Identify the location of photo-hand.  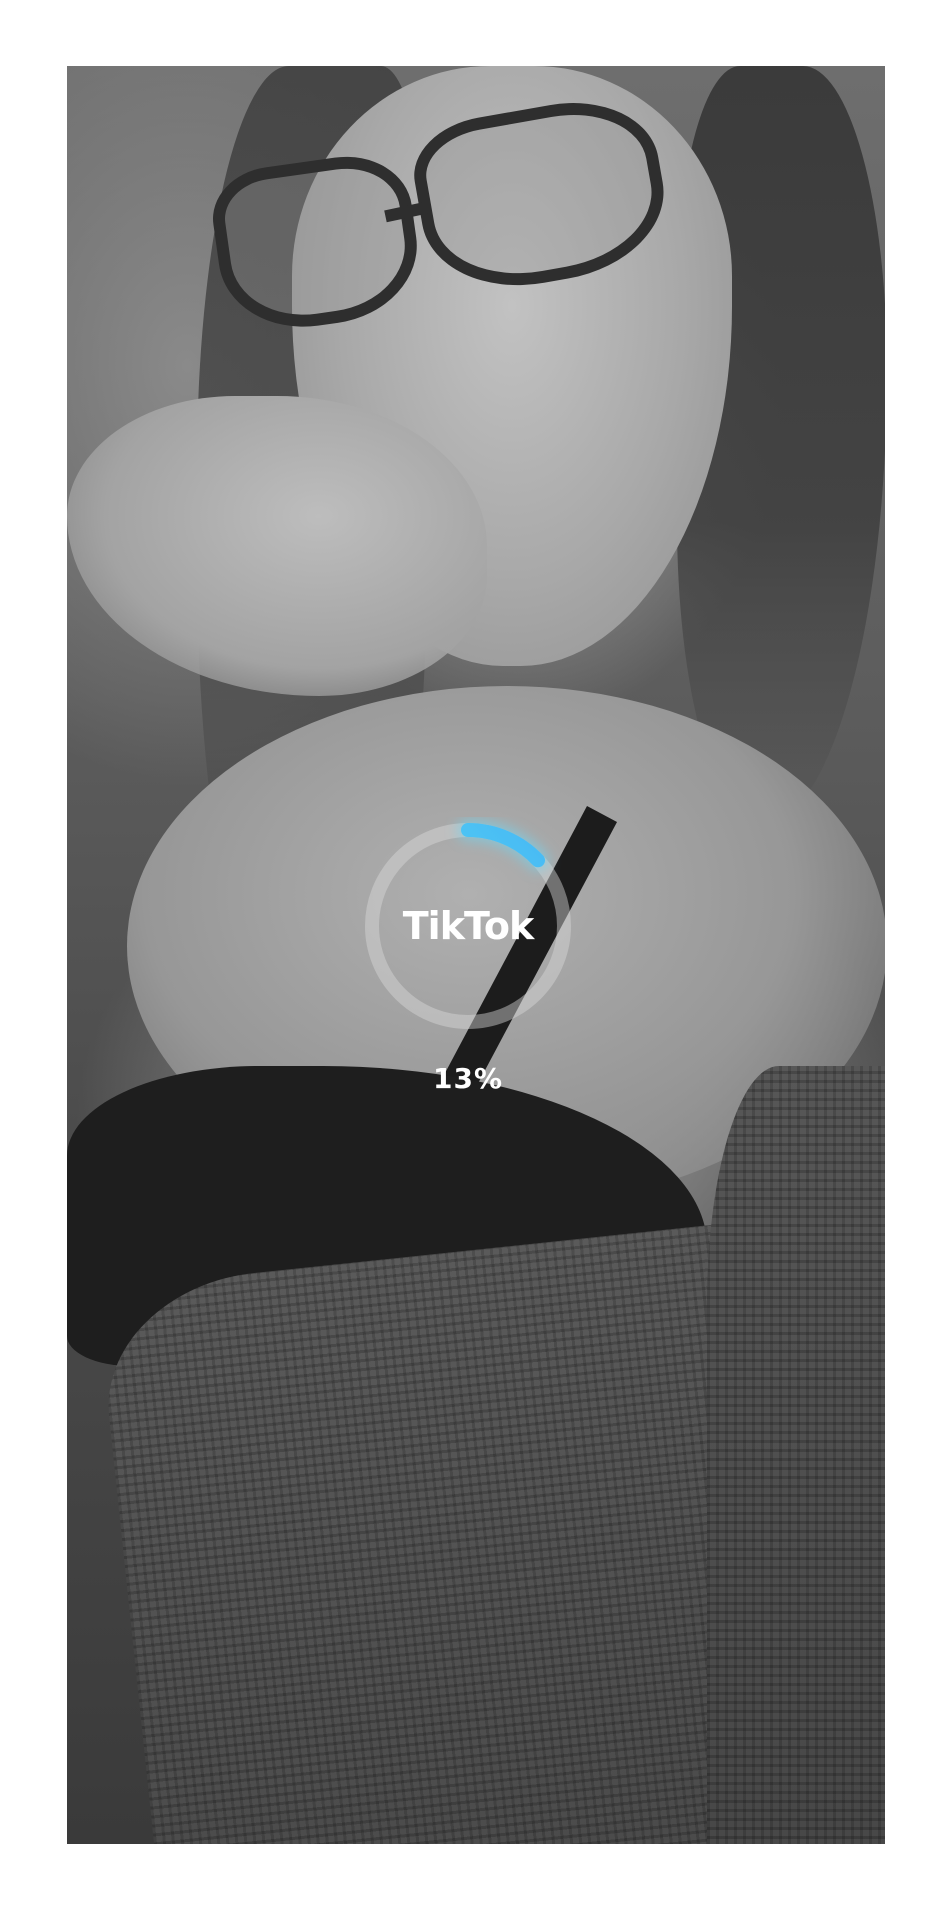
(277, 546).